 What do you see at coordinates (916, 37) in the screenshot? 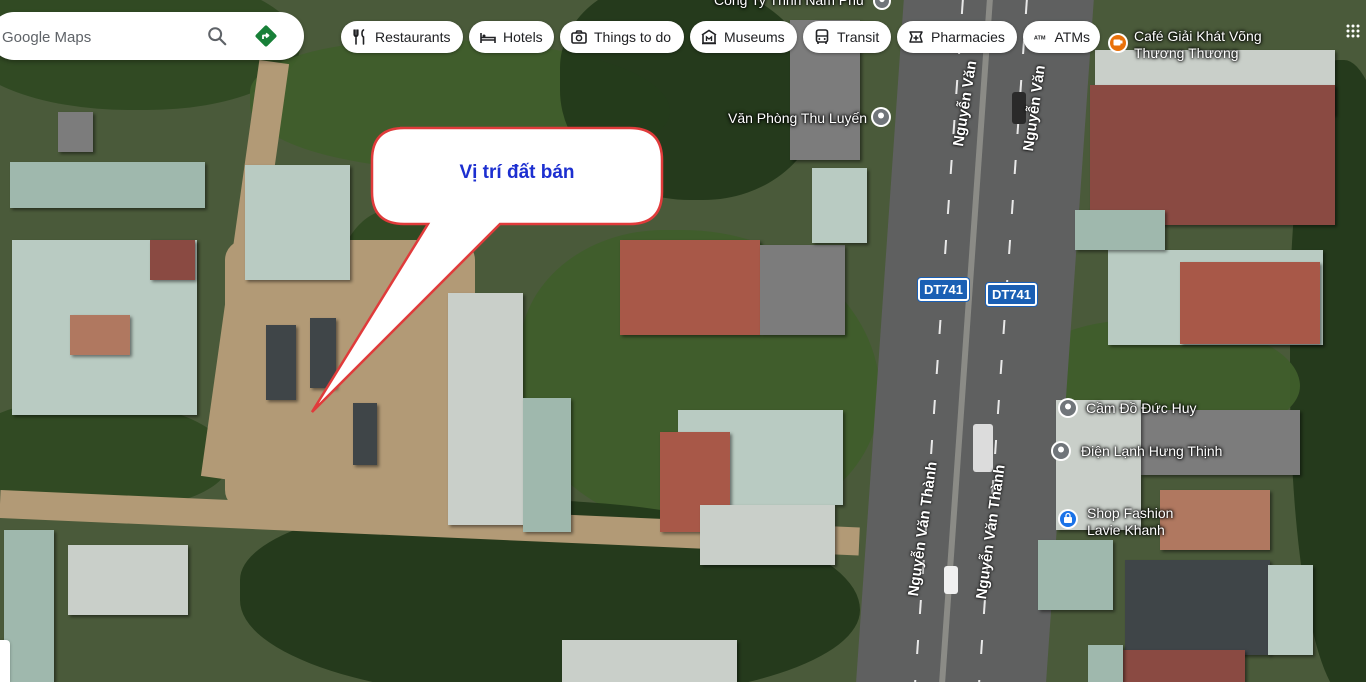
I see `pharmacy-icon` at bounding box center [916, 37].